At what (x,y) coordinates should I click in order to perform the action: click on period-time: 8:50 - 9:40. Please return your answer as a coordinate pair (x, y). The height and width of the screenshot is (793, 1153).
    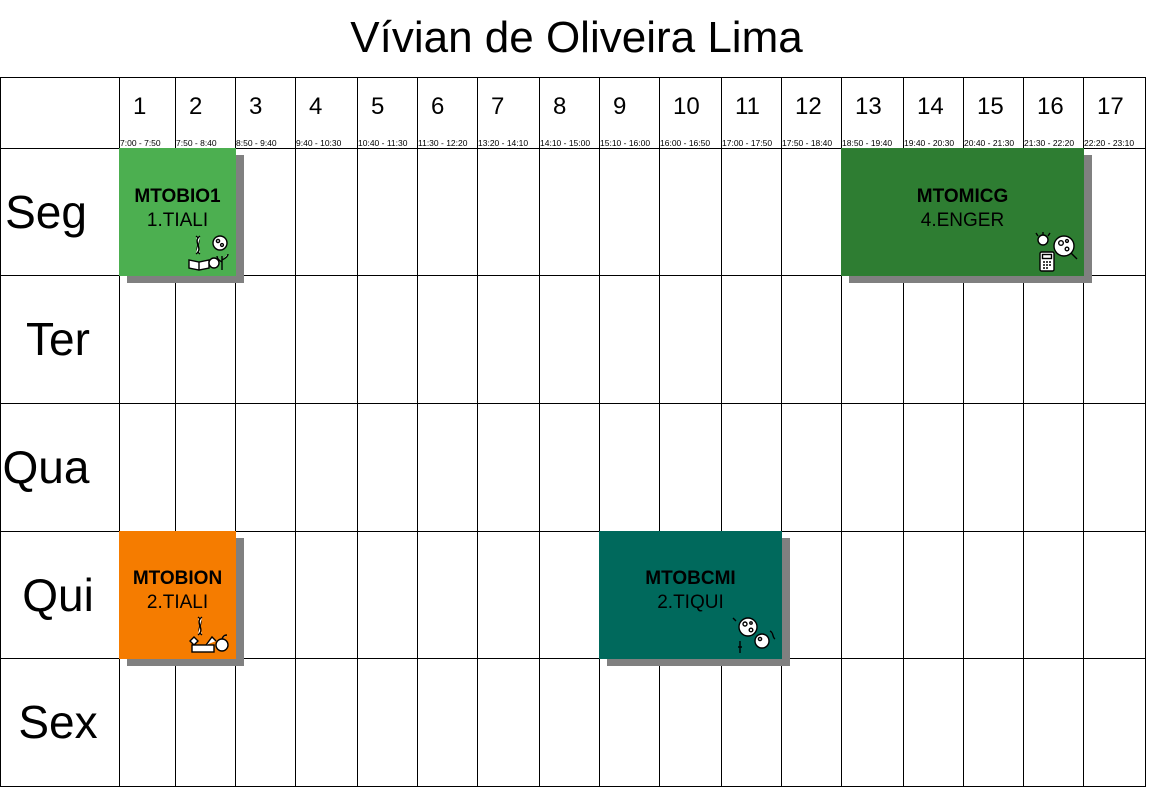
    Looking at the image, I should click on (256, 143).